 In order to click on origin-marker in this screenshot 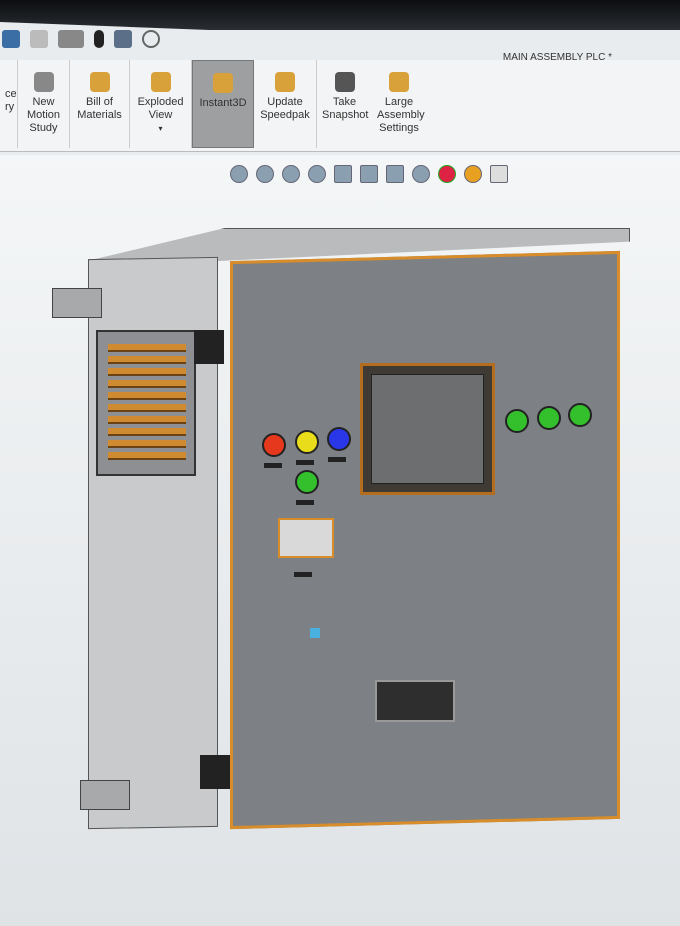, I will do `click(315, 633)`.